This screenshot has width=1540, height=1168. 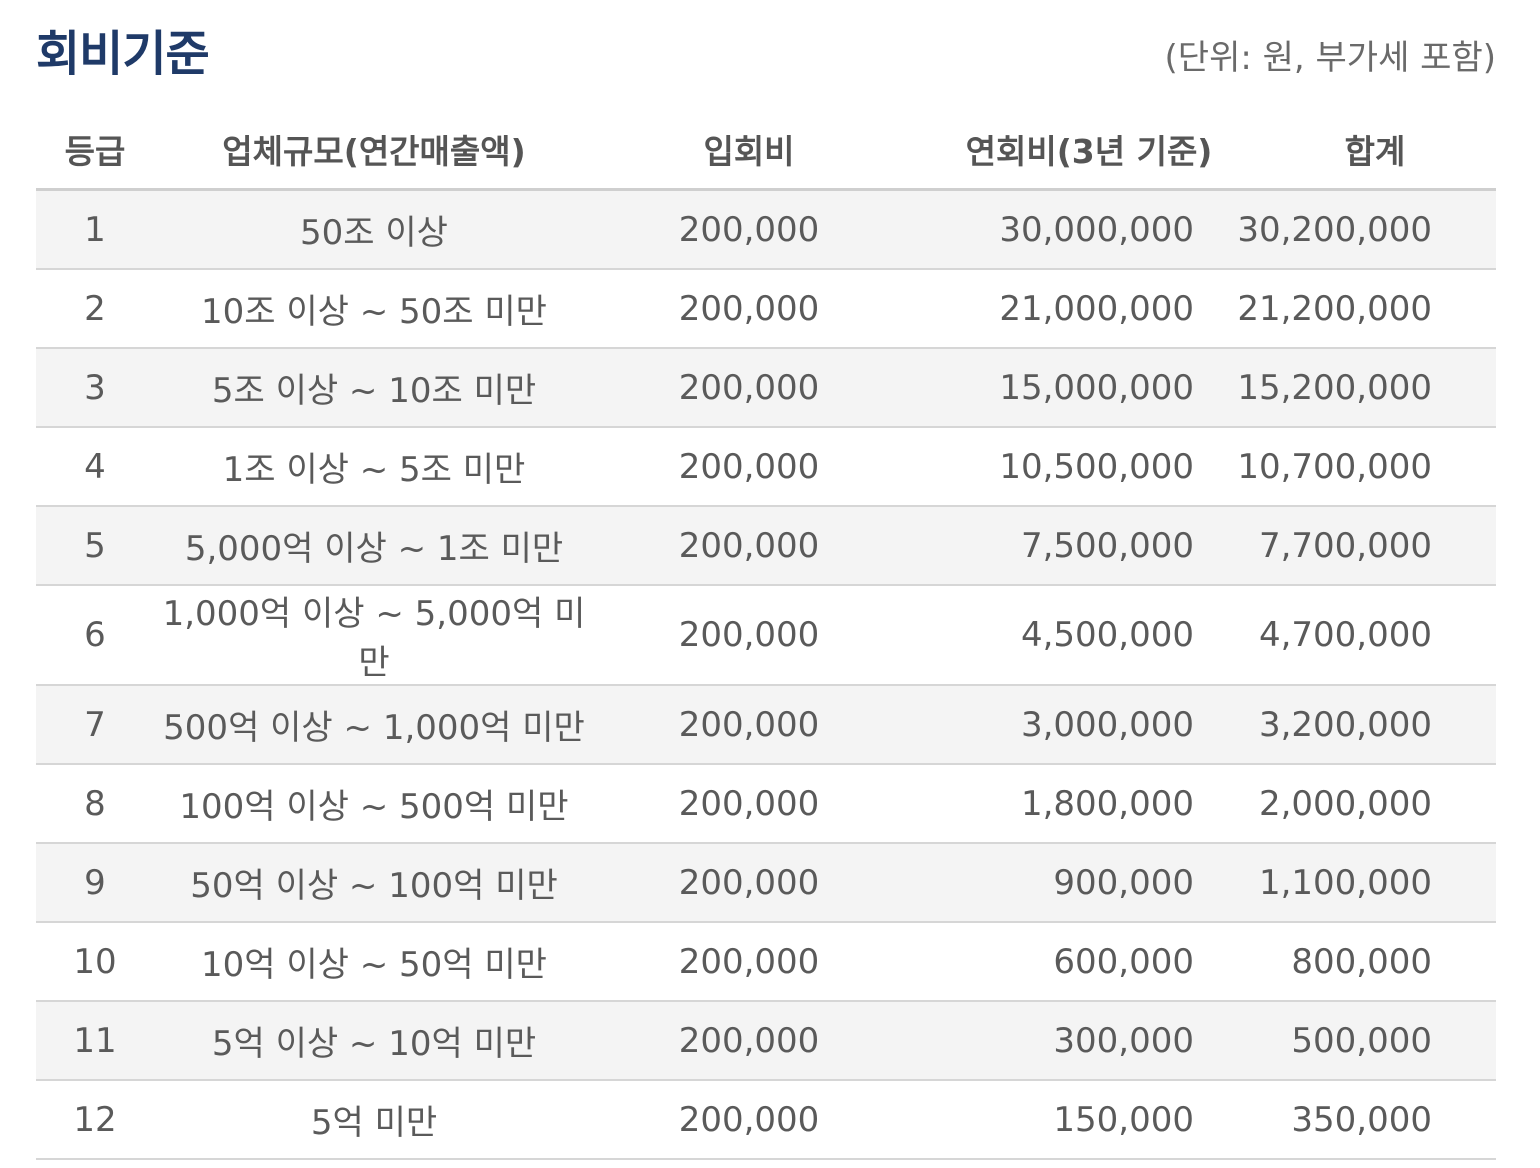 I want to click on company-size-cell: 5,000억 이상 ~ 1조 미만, so click(x=374, y=546).